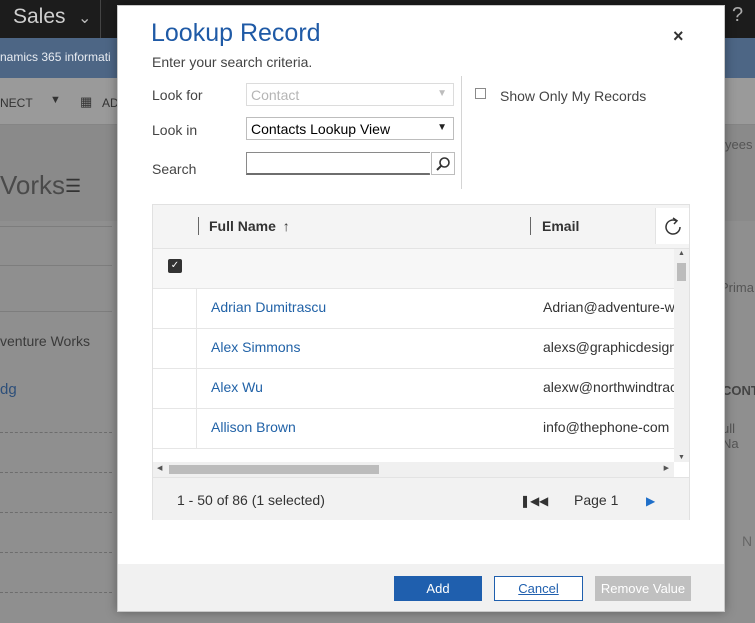 The width and height of the screenshot is (755, 623). What do you see at coordinates (39, 17) in the screenshot?
I see `app-title: Sales` at bounding box center [39, 17].